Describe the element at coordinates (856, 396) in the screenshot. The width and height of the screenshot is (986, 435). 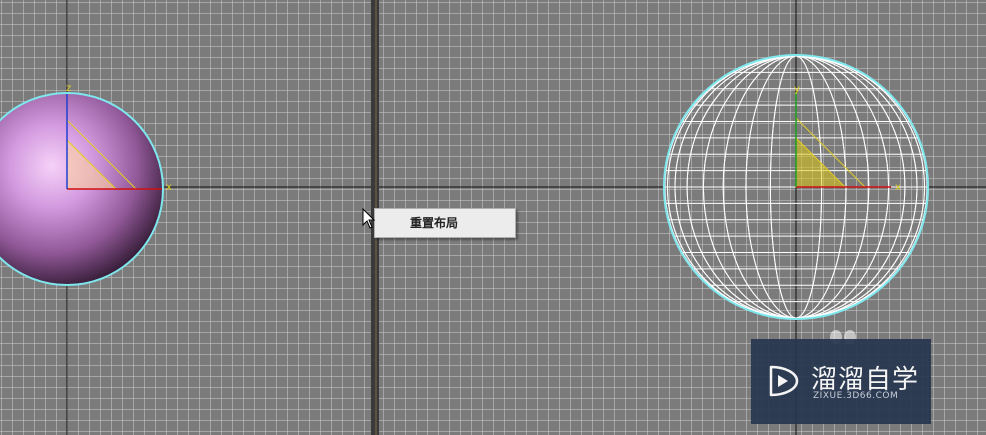
I see `watermark-url: ZIXUE.3D66.COM` at that location.